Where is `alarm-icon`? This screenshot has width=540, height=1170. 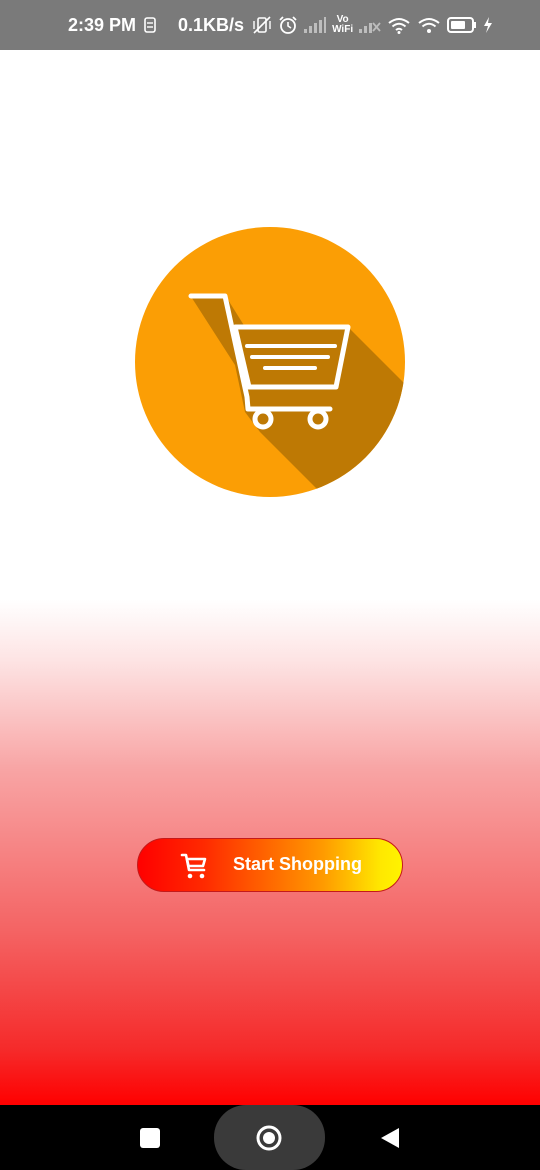
alarm-icon is located at coordinates (288, 25).